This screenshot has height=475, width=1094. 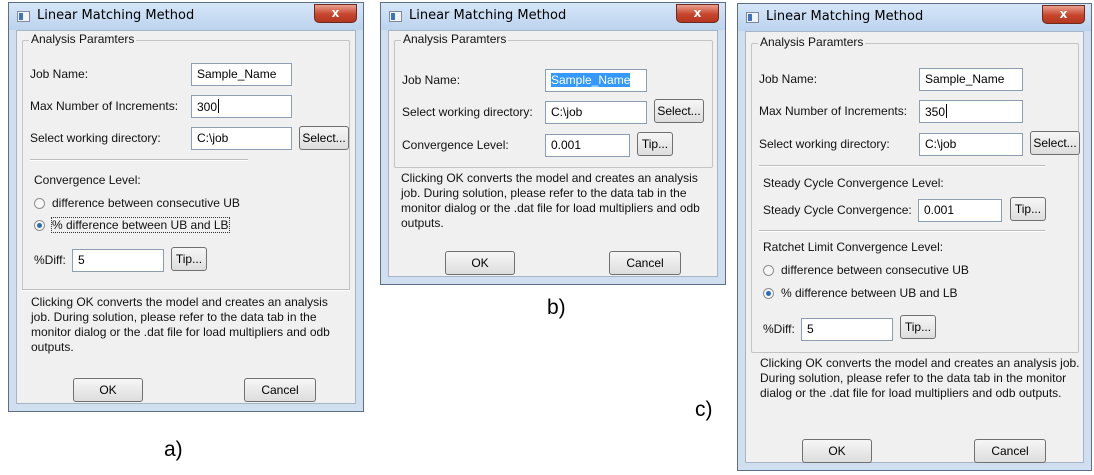 What do you see at coordinates (587, 145) in the screenshot?
I see `convergence-level-input: 0.001` at bounding box center [587, 145].